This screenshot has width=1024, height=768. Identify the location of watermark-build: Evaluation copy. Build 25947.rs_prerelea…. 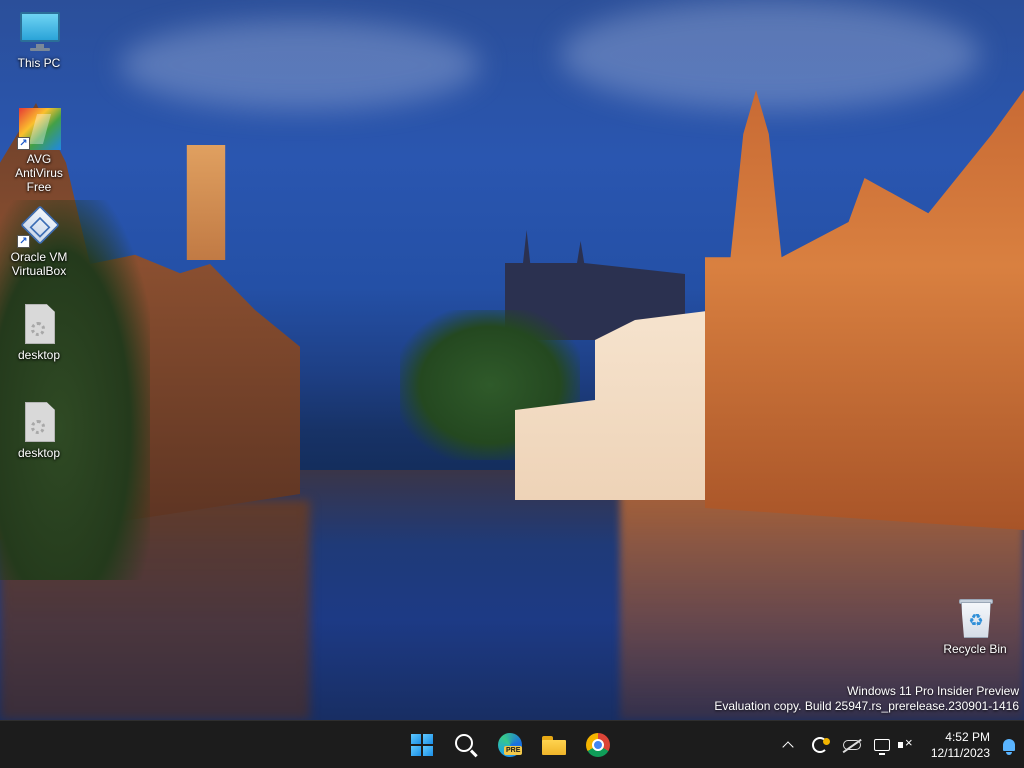
(866, 706).